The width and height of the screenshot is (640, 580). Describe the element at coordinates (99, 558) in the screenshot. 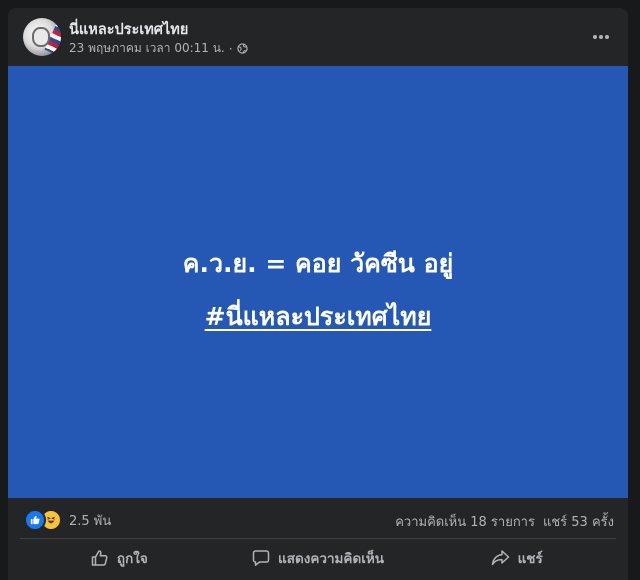

I see `thumbs-up-icon` at that location.